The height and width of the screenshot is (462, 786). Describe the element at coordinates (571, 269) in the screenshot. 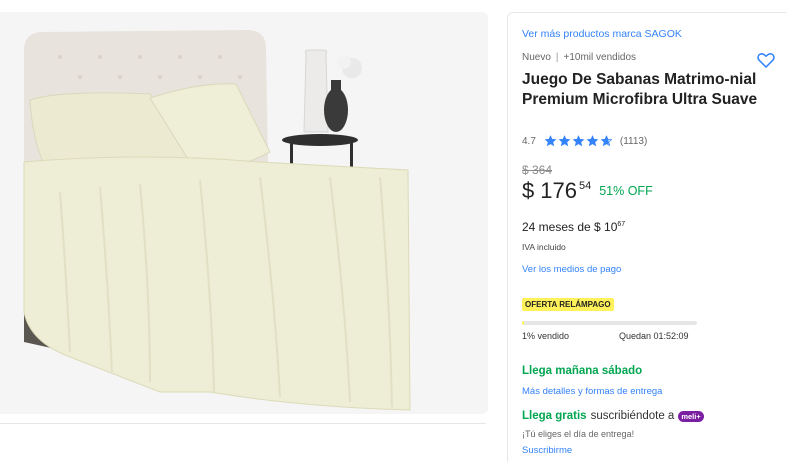

I see `payment-methods-link: Ver los medios de pago` at that location.